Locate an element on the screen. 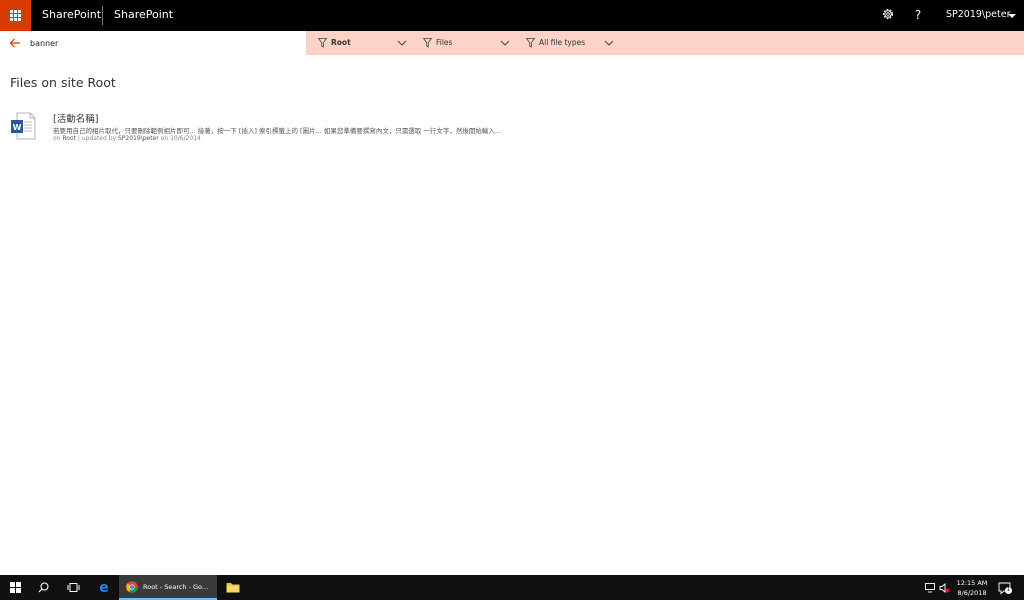  search-button is located at coordinates (43, 587).